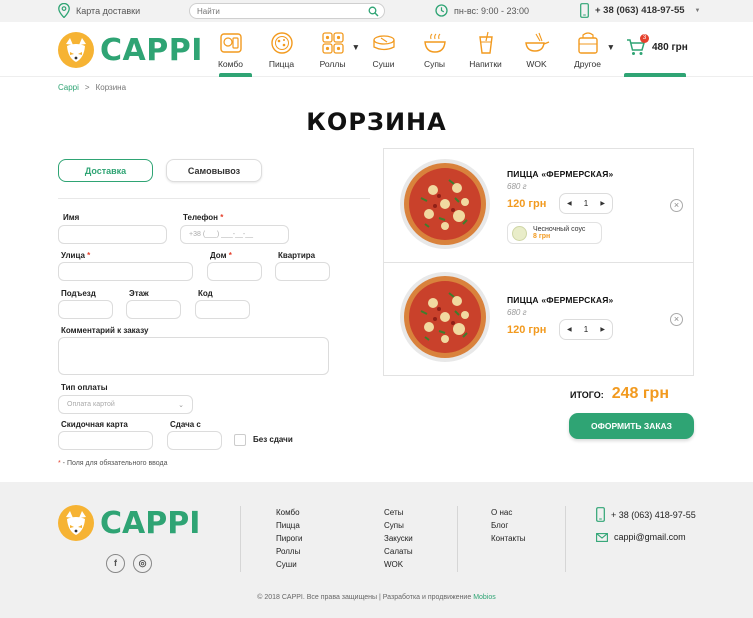  What do you see at coordinates (302, 271) in the screenshot?
I see `apartment-field` at bounding box center [302, 271].